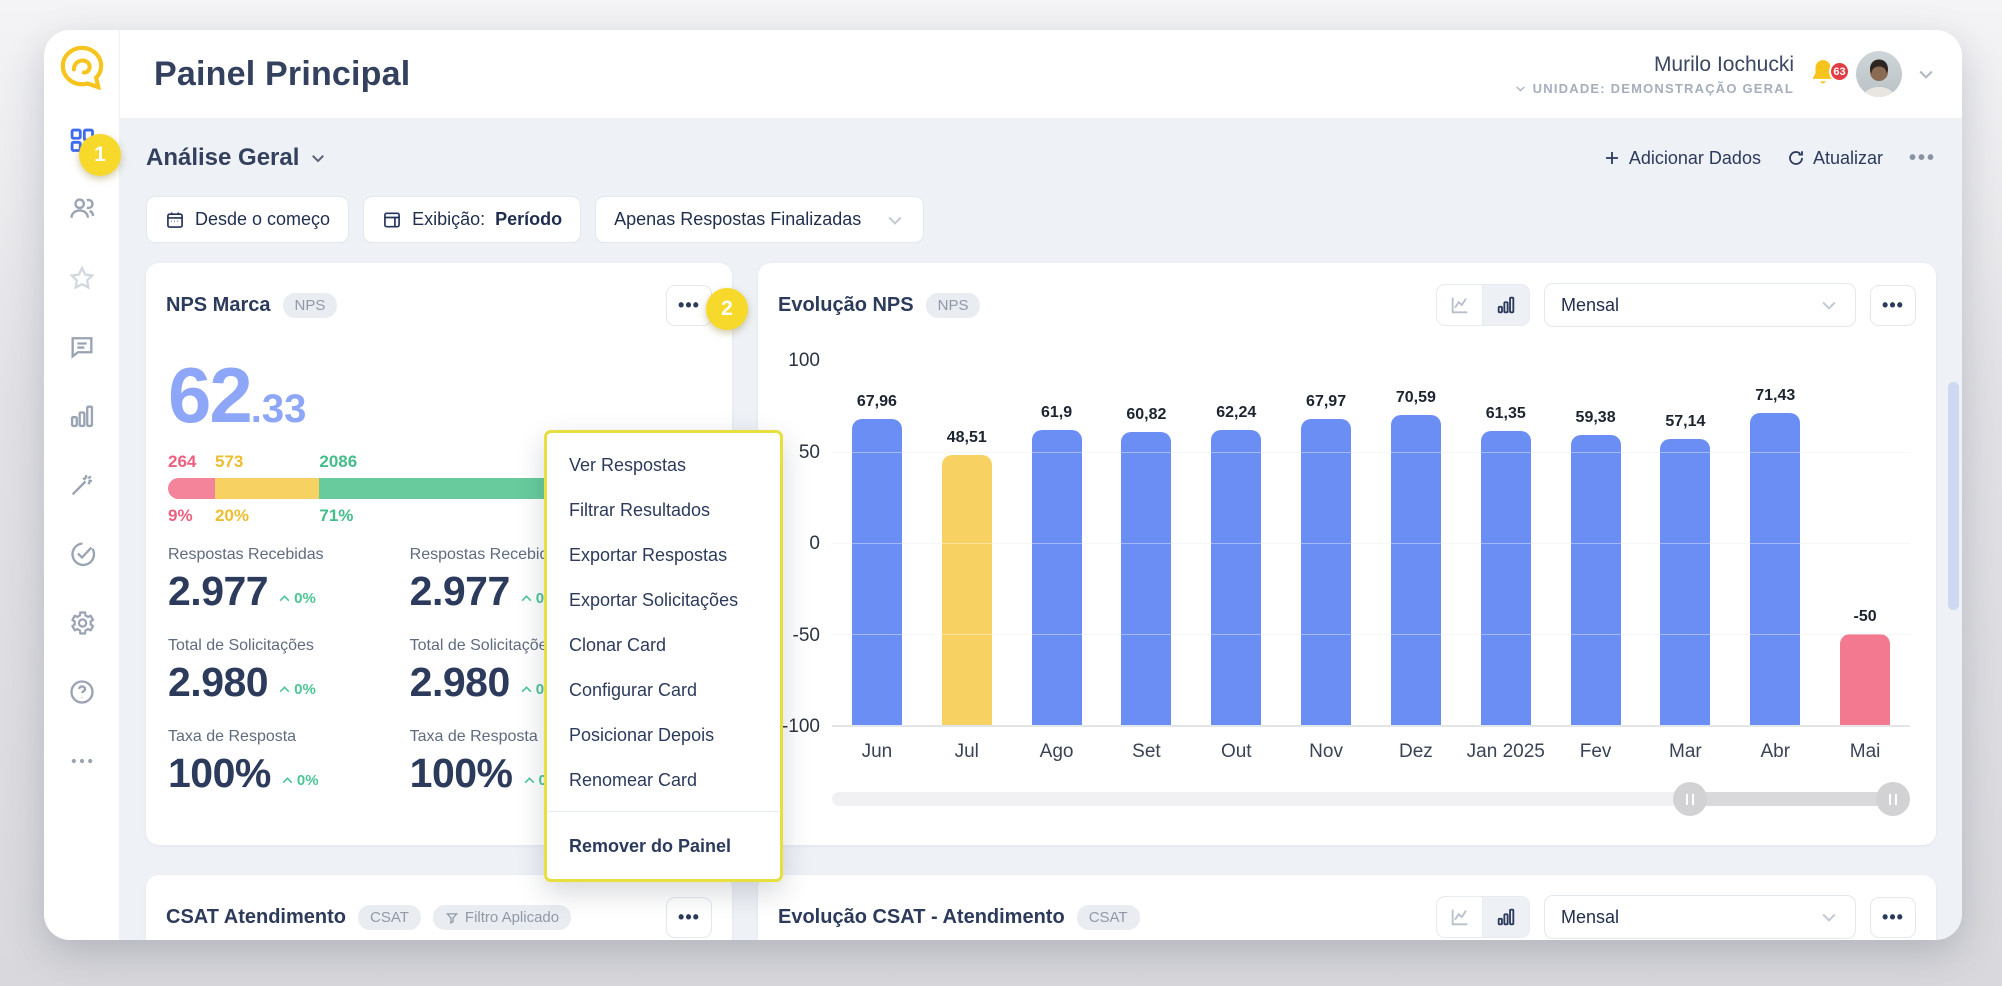 This screenshot has height=986, width=2002. Describe the element at coordinates (689, 305) in the screenshot. I see `nps-card-menu-button: •••` at that location.